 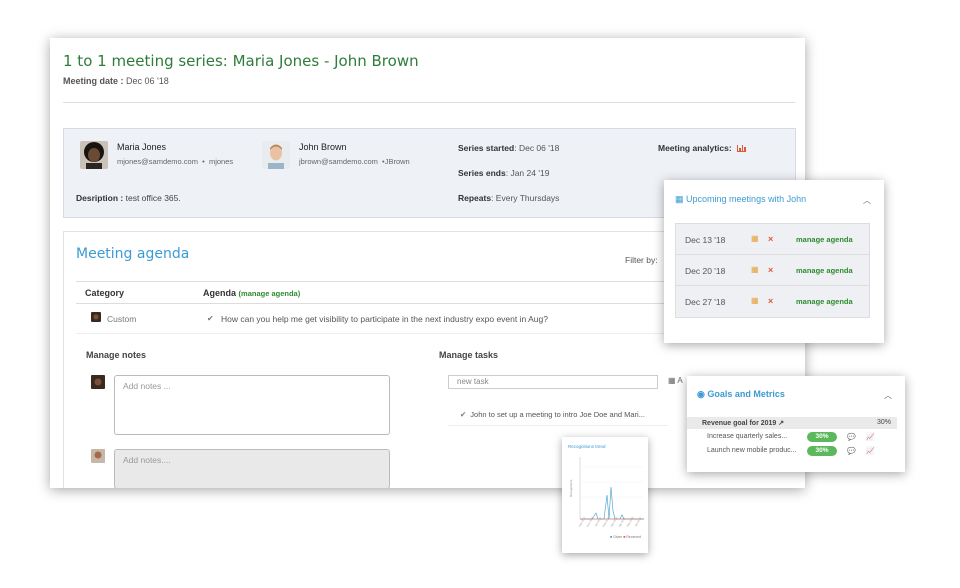 I want to click on table-row: Dec 27 '18 ▦ × manage agenda, so click(x=772, y=301).